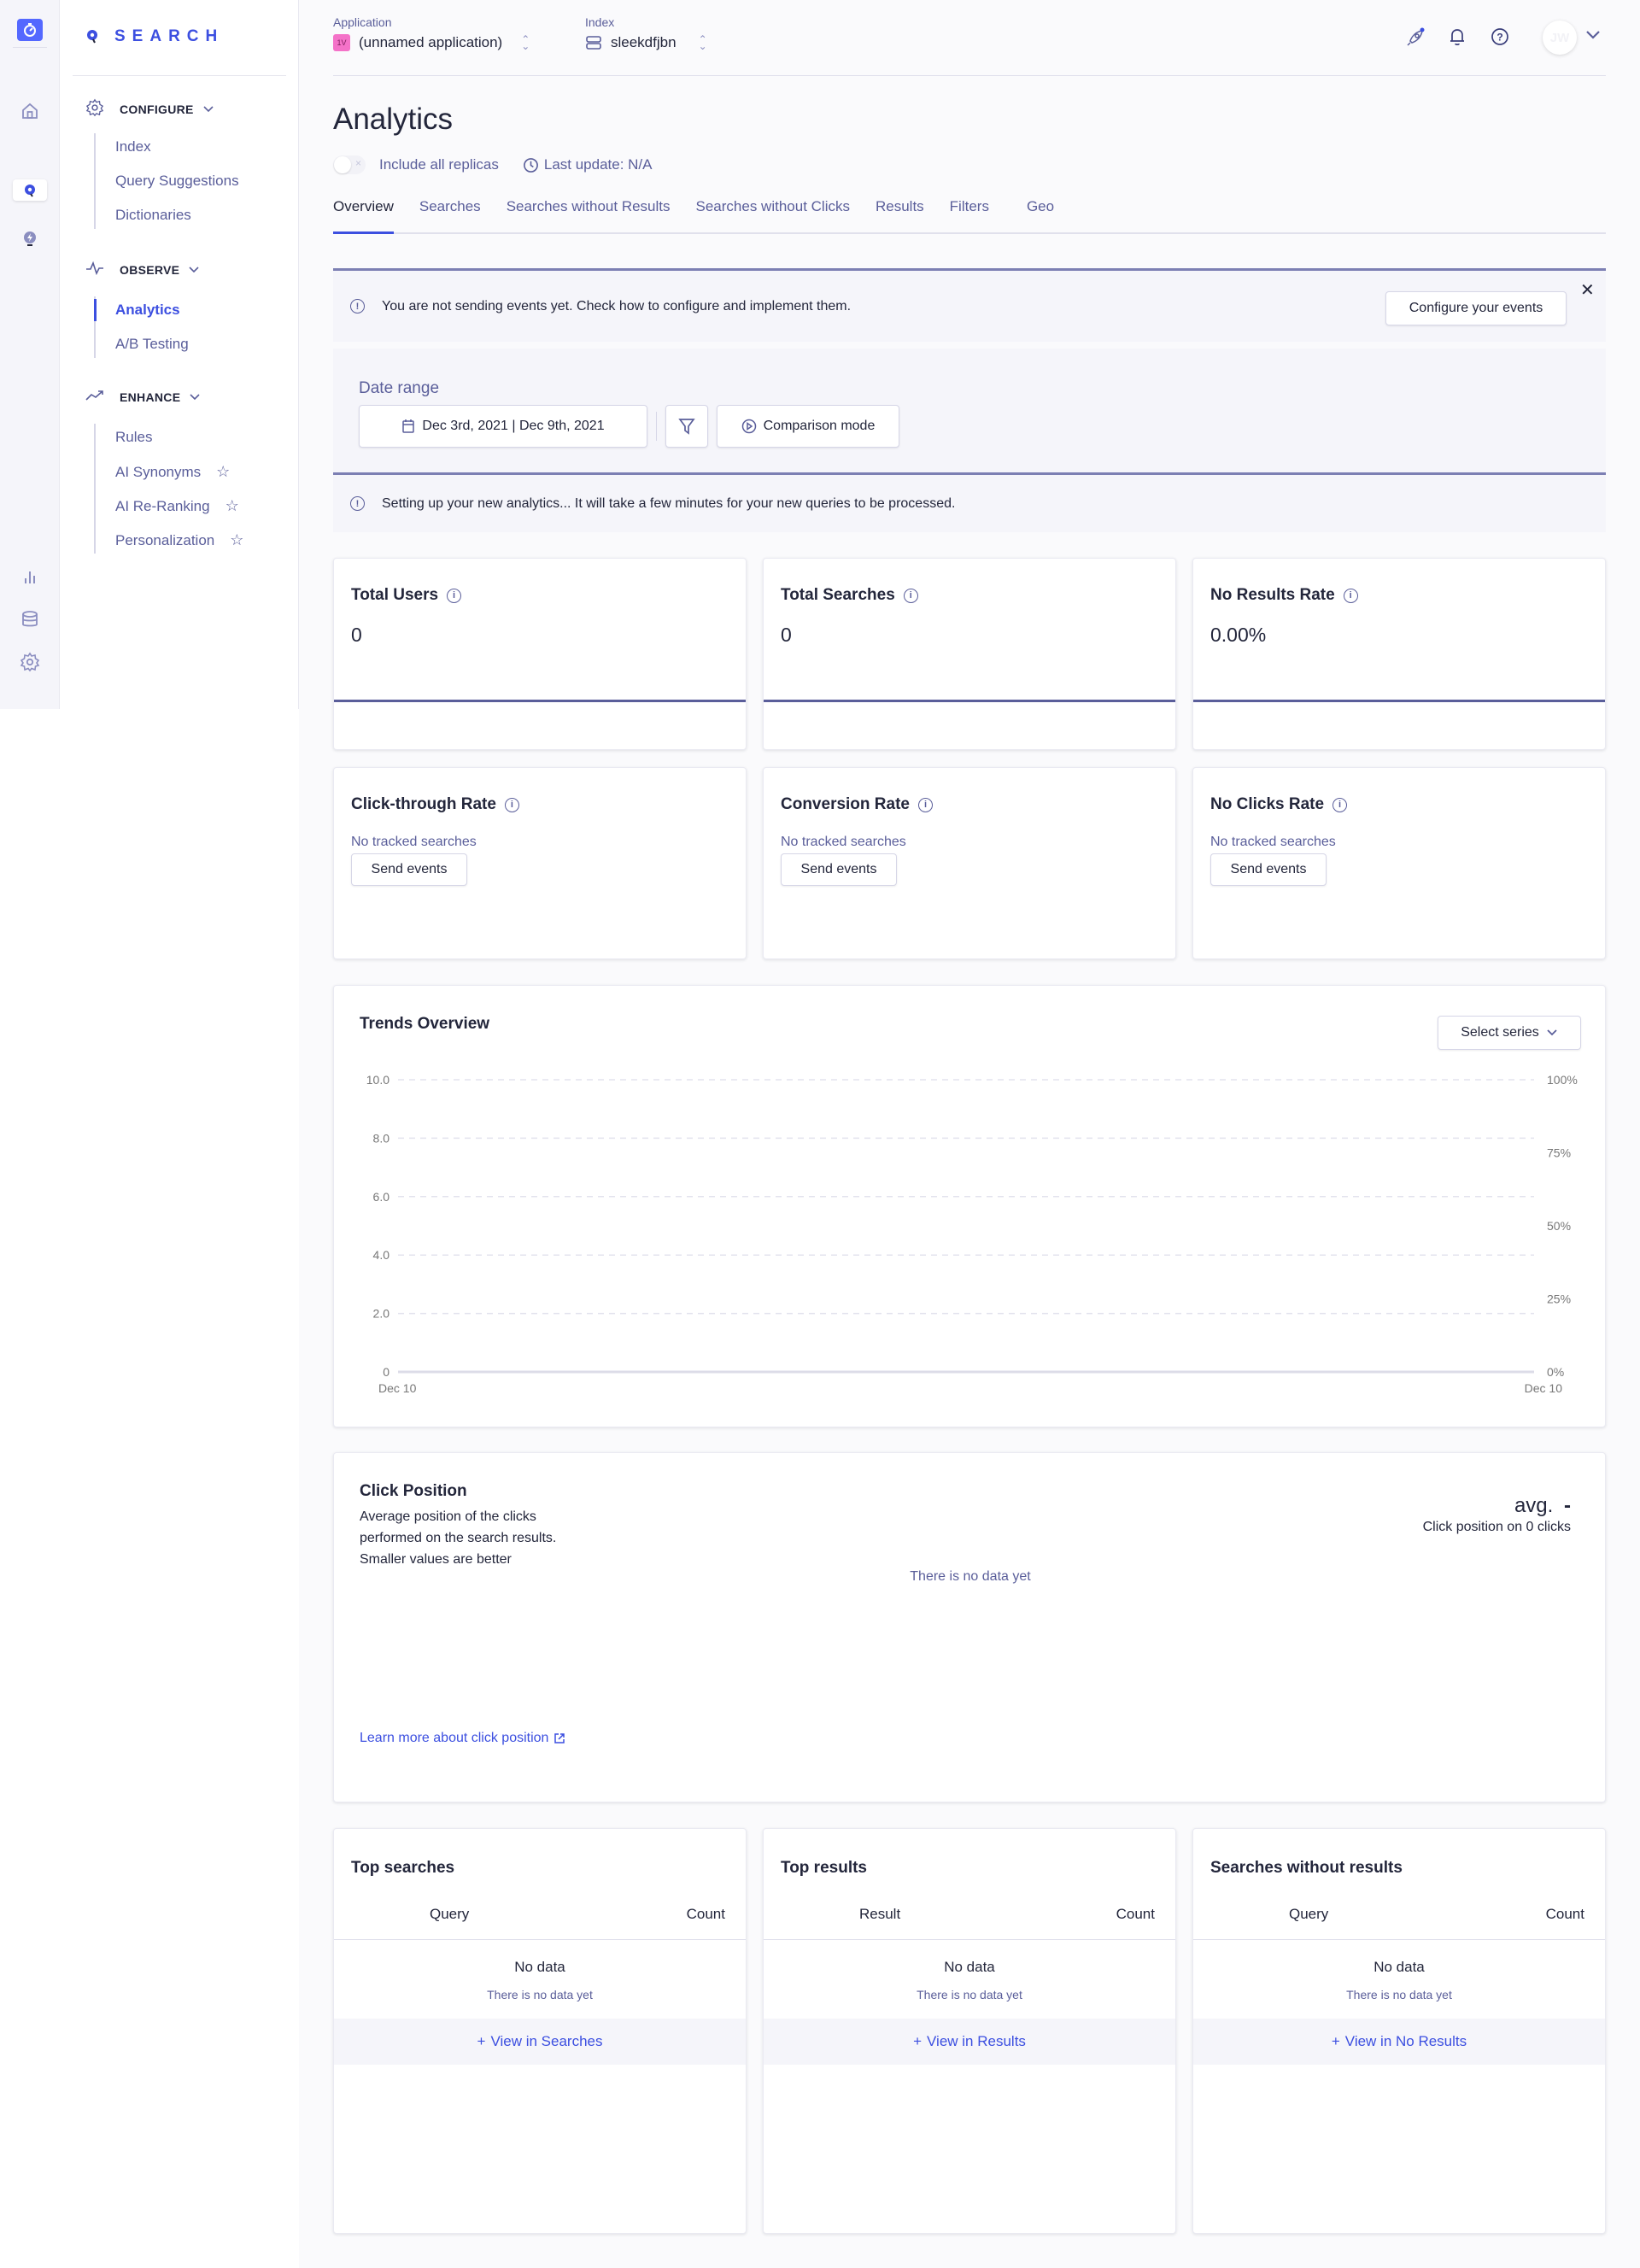 The height and width of the screenshot is (2268, 1640). Describe the element at coordinates (1399, 2042) in the screenshot. I see `view-more-link: + View in No Results` at that location.